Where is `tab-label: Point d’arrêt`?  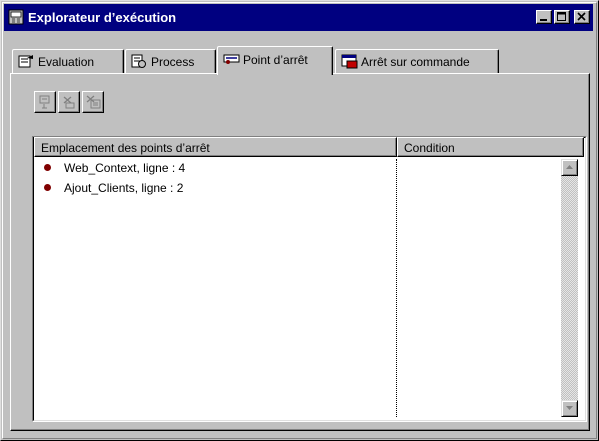 tab-label: Point d’arrêt is located at coordinates (275, 60).